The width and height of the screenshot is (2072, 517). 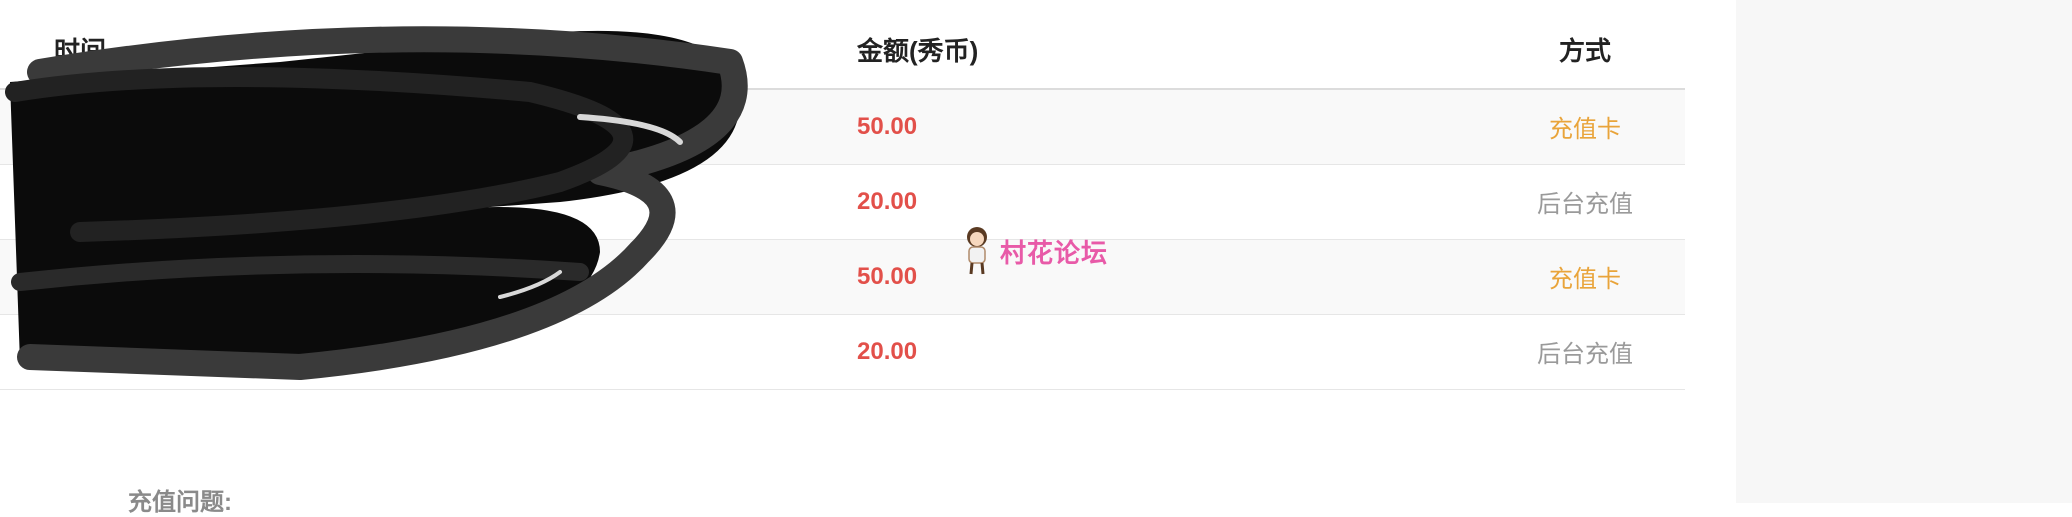 I want to click on amount-cell: 50.00, so click(x=1106, y=127).